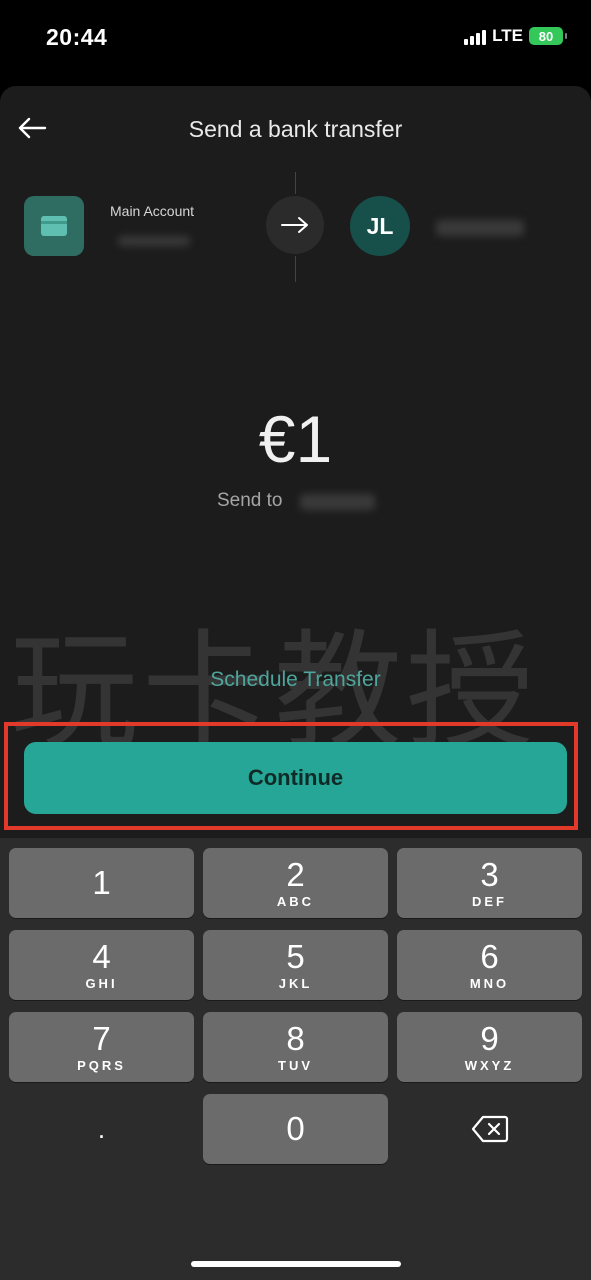 The image size is (591, 1280). Describe the element at coordinates (489, 1065) in the screenshot. I see `key-letters: WXYZ` at that location.